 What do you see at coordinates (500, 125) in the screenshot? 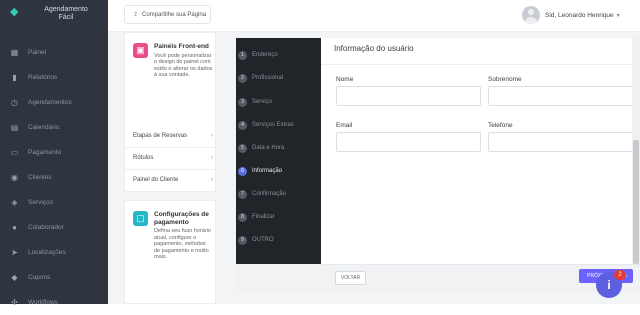
I see `phone-label: Telefone` at bounding box center [500, 125].